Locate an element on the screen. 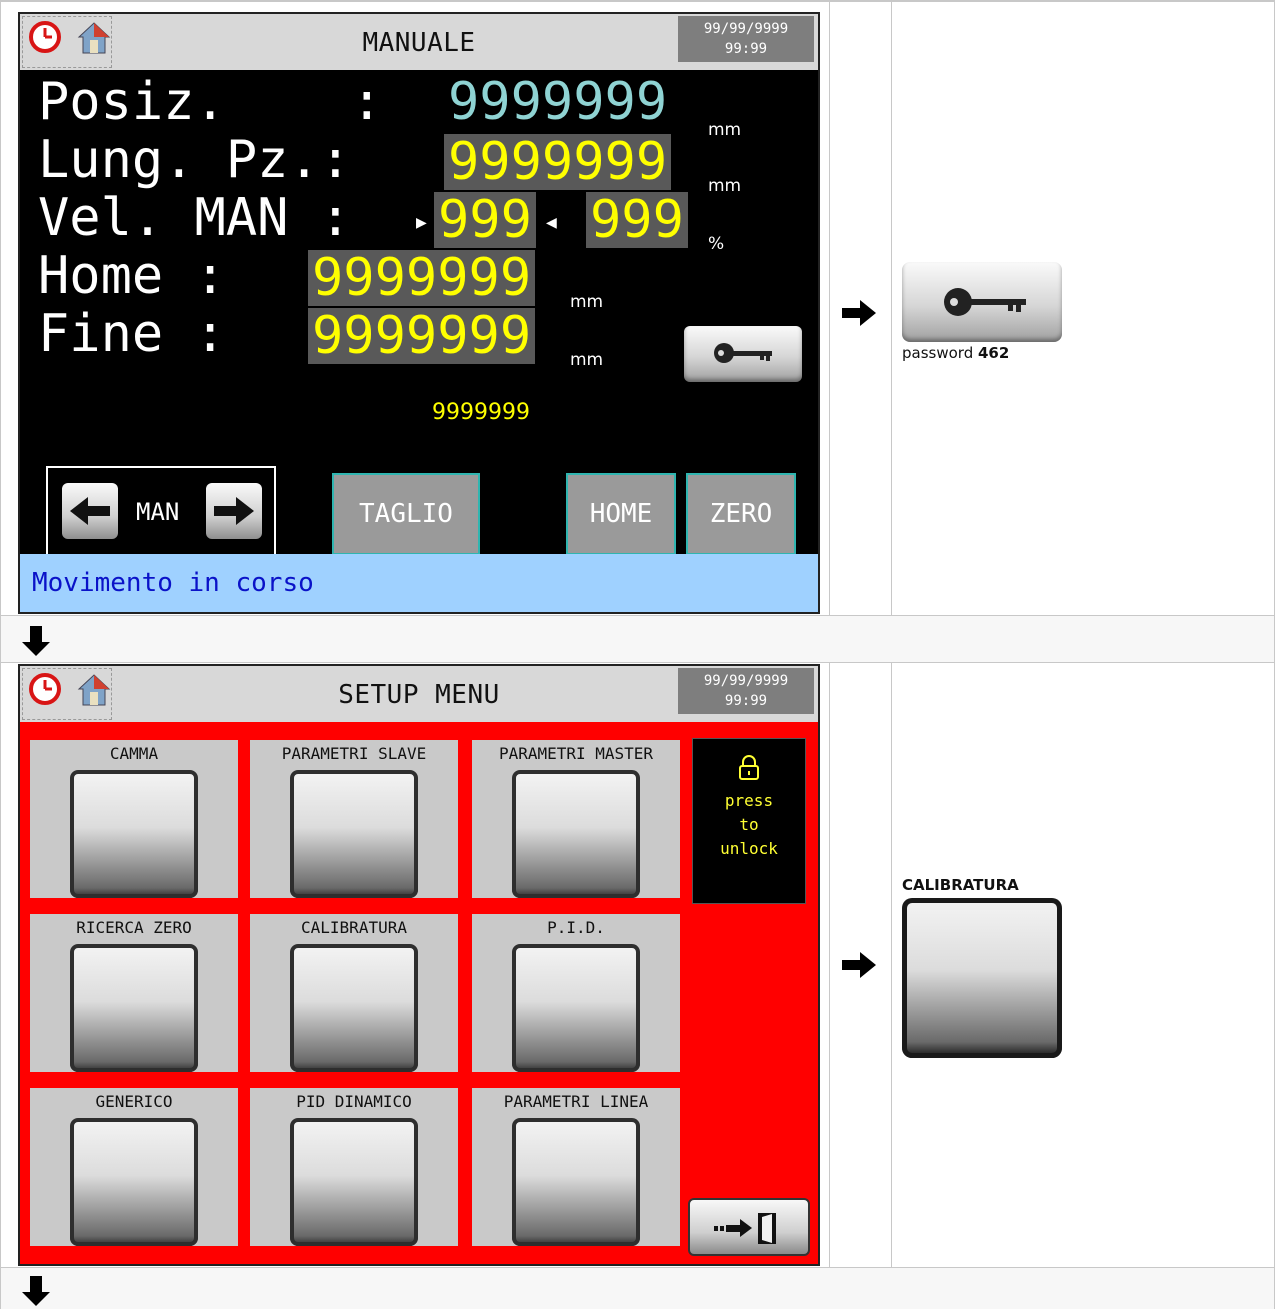  tile-ricerca-zero: RICERCA ZERO is located at coordinates (134, 993).